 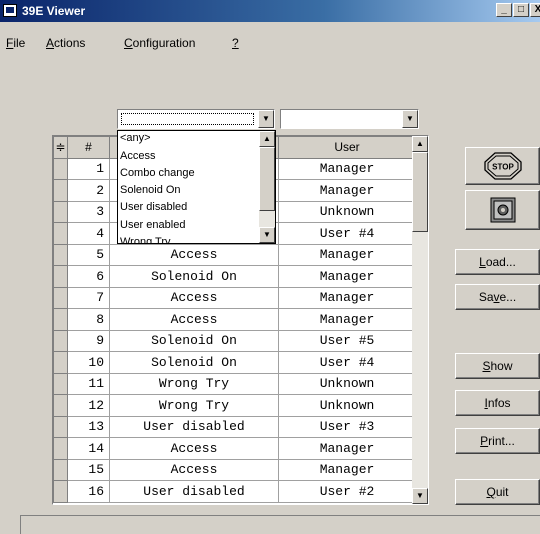 I want to click on row-number-cell: 14, so click(x=88, y=448).